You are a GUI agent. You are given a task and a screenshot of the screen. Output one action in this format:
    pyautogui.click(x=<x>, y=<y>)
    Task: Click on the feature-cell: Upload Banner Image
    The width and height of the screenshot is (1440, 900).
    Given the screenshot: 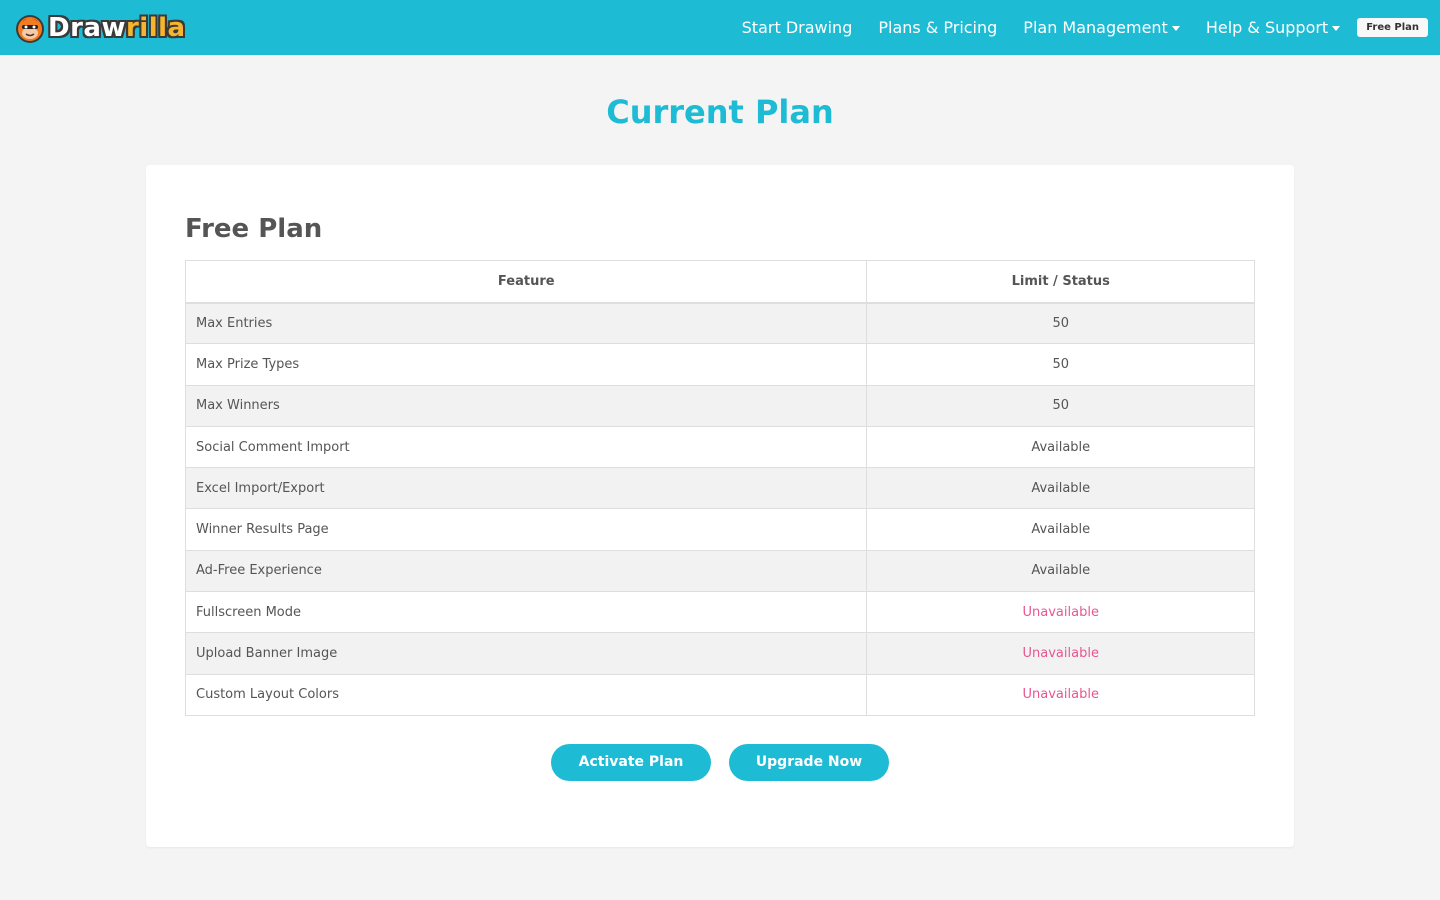 What is the action you would take?
    pyautogui.click(x=526, y=653)
    